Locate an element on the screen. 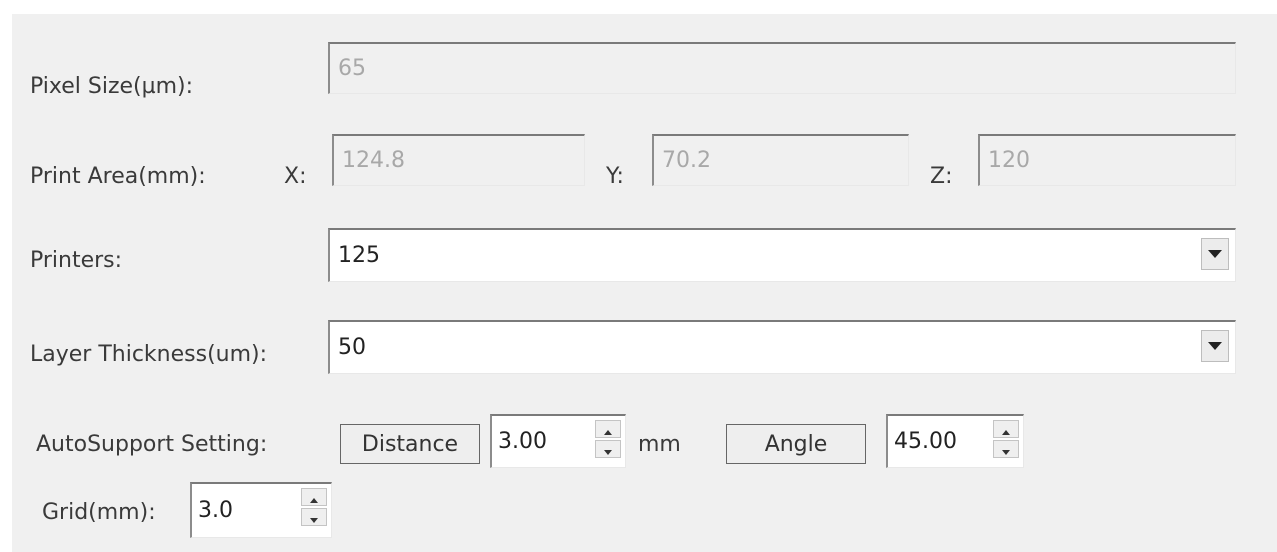  layer-thickness-dropdown: 50 is located at coordinates (782, 347).